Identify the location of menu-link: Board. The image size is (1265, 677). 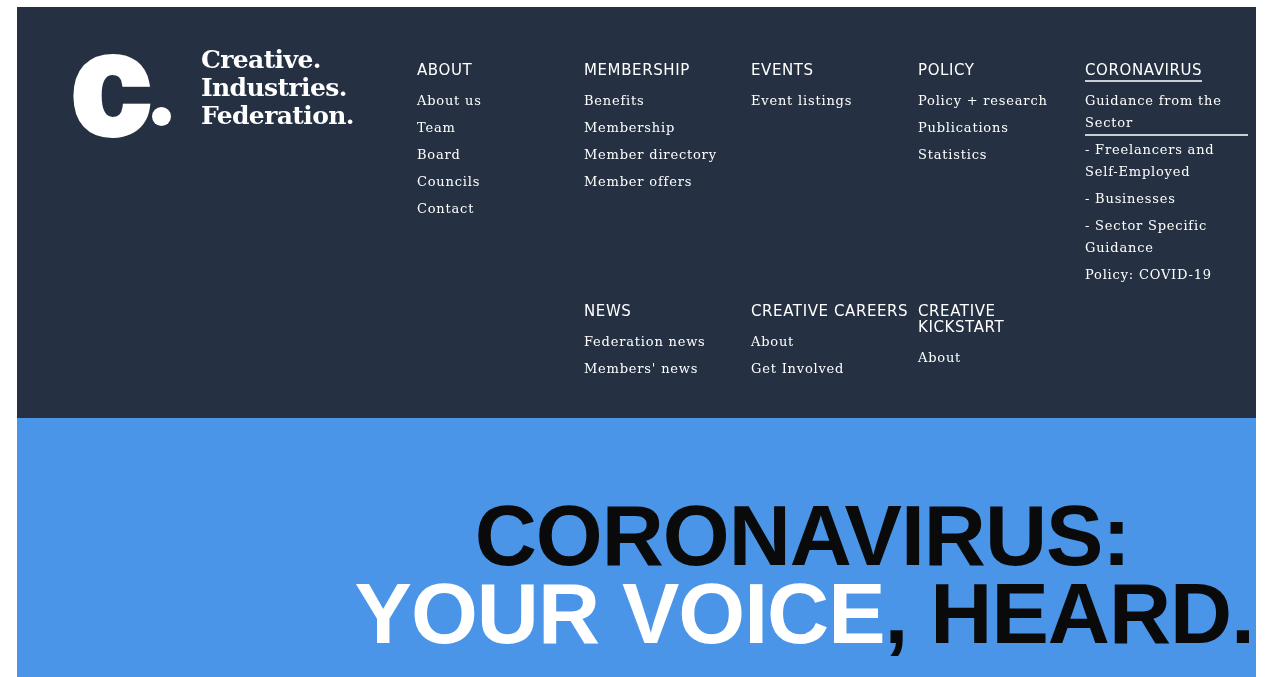
(498, 156).